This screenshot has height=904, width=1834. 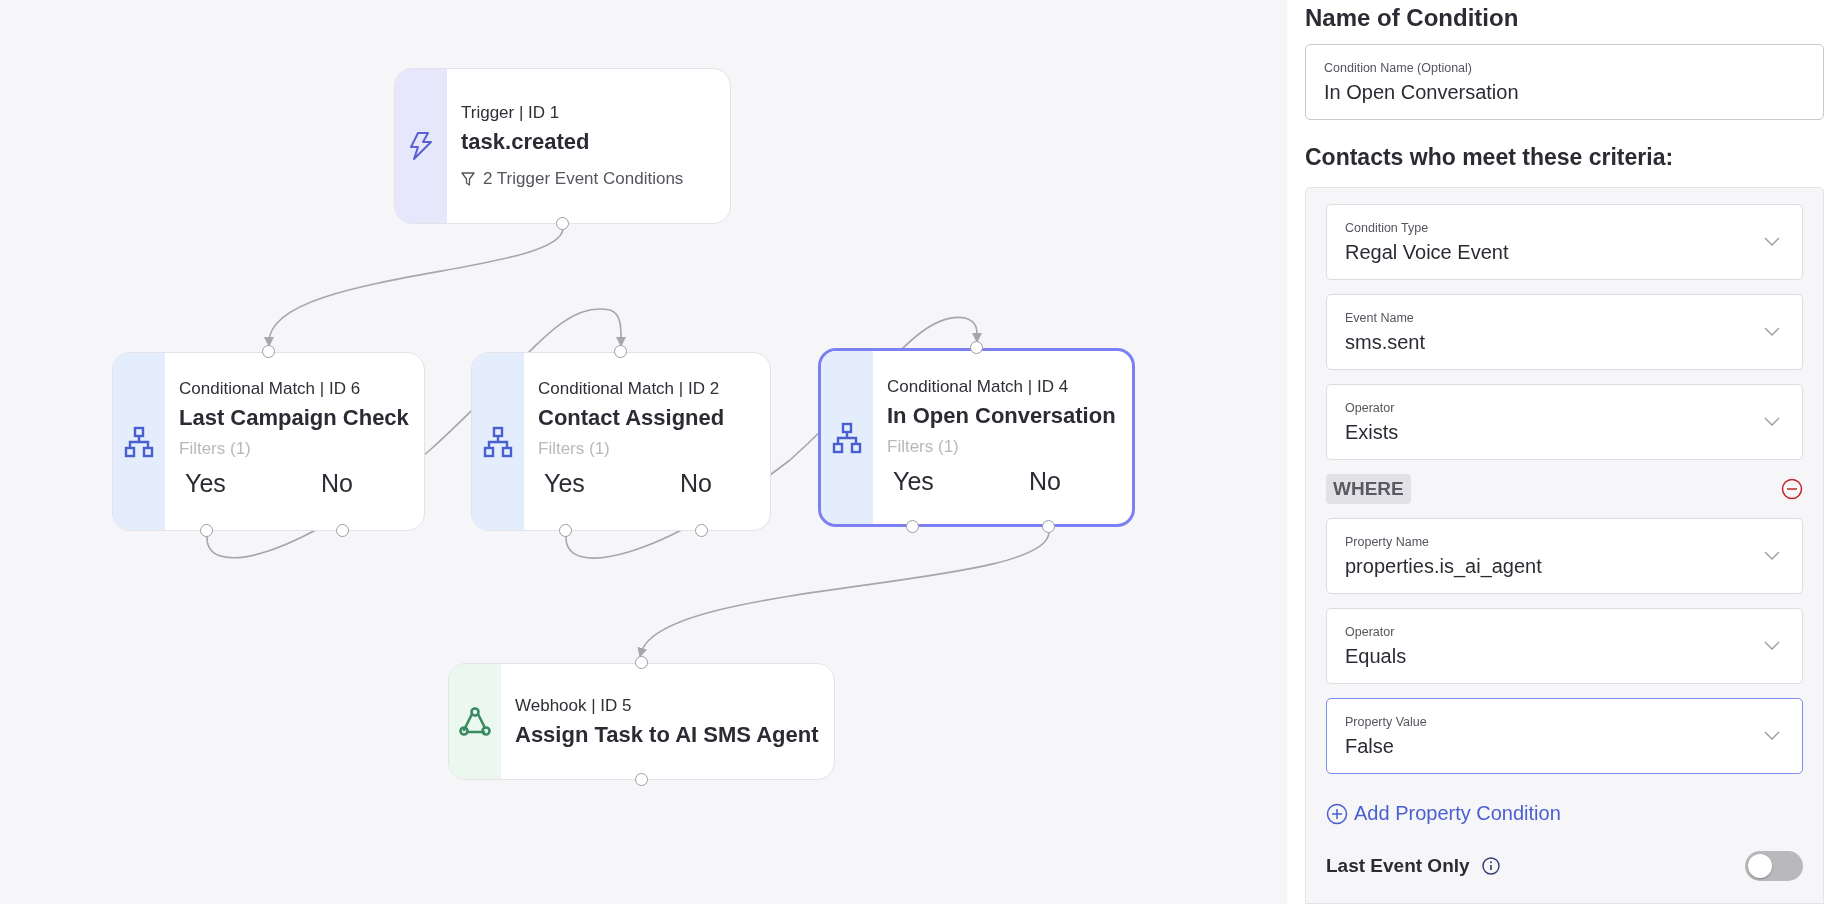 What do you see at coordinates (1564, 242) in the screenshot?
I see `dropdown-field: Condition Type Regal Voice Event` at bounding box center [1564, 242].